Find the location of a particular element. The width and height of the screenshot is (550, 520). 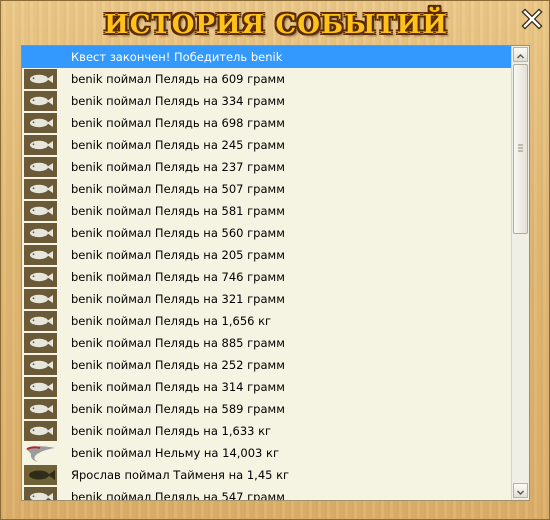

event-row: benik поймал Пелядь на 334 грамм is located at coordinates (266, 101).